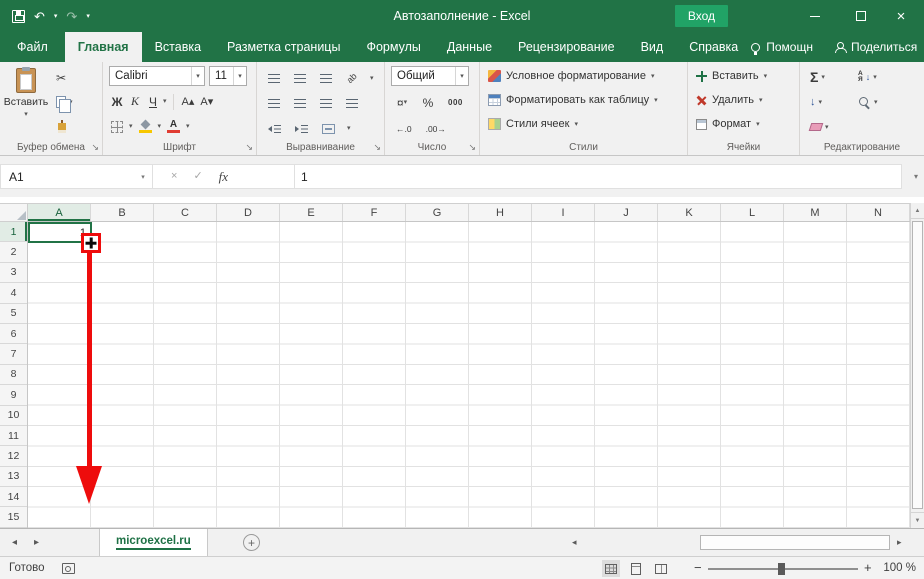  What do you see at coordinates (743, 124) in the screenshot?
I see `format-cells-button: Формат ▾` at bounding box center [743, 124].